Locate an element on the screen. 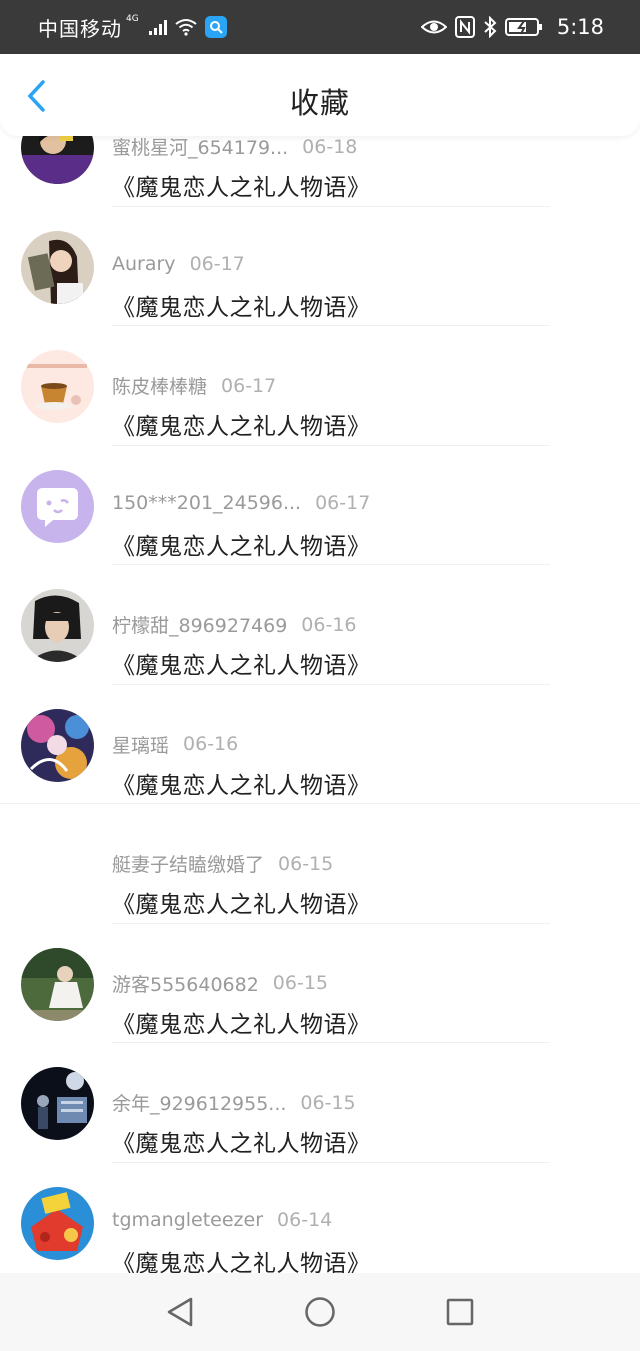  list-item: 艇妻子结瞌缴婚了 06-15 《魔鬼恋人之礼人物语》 is located at coordinates (320, 864).